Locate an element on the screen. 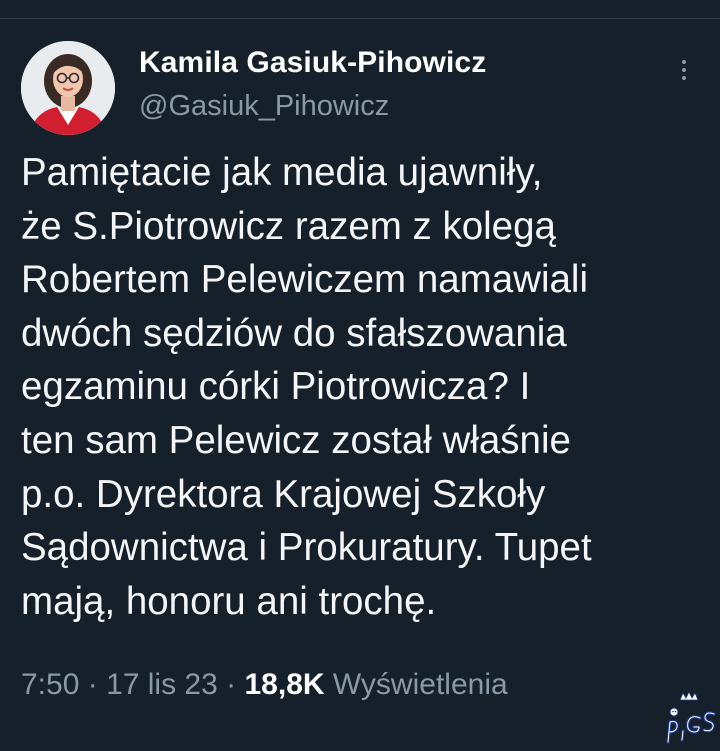 Image resolution: width=720 pixels, height=751 pixels. author-handle: @Gasiuk_Pihowicz is located at coordinates (264, 106).